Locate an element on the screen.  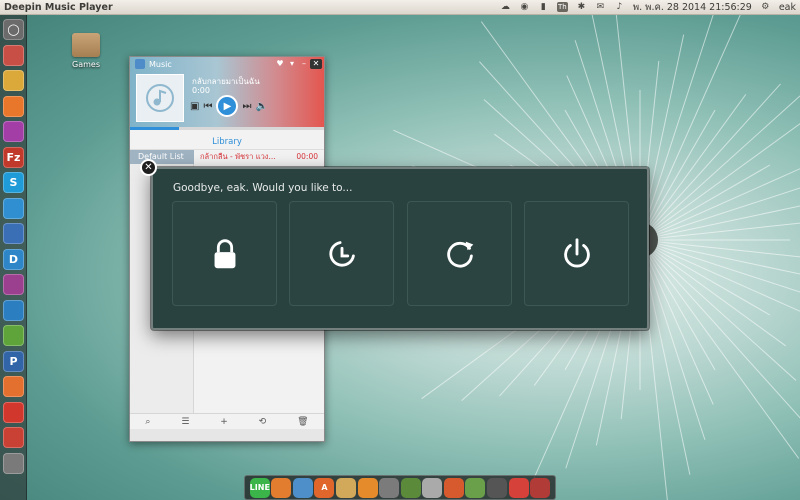
launcher-app-p: P is located at coordinates (13, 361).